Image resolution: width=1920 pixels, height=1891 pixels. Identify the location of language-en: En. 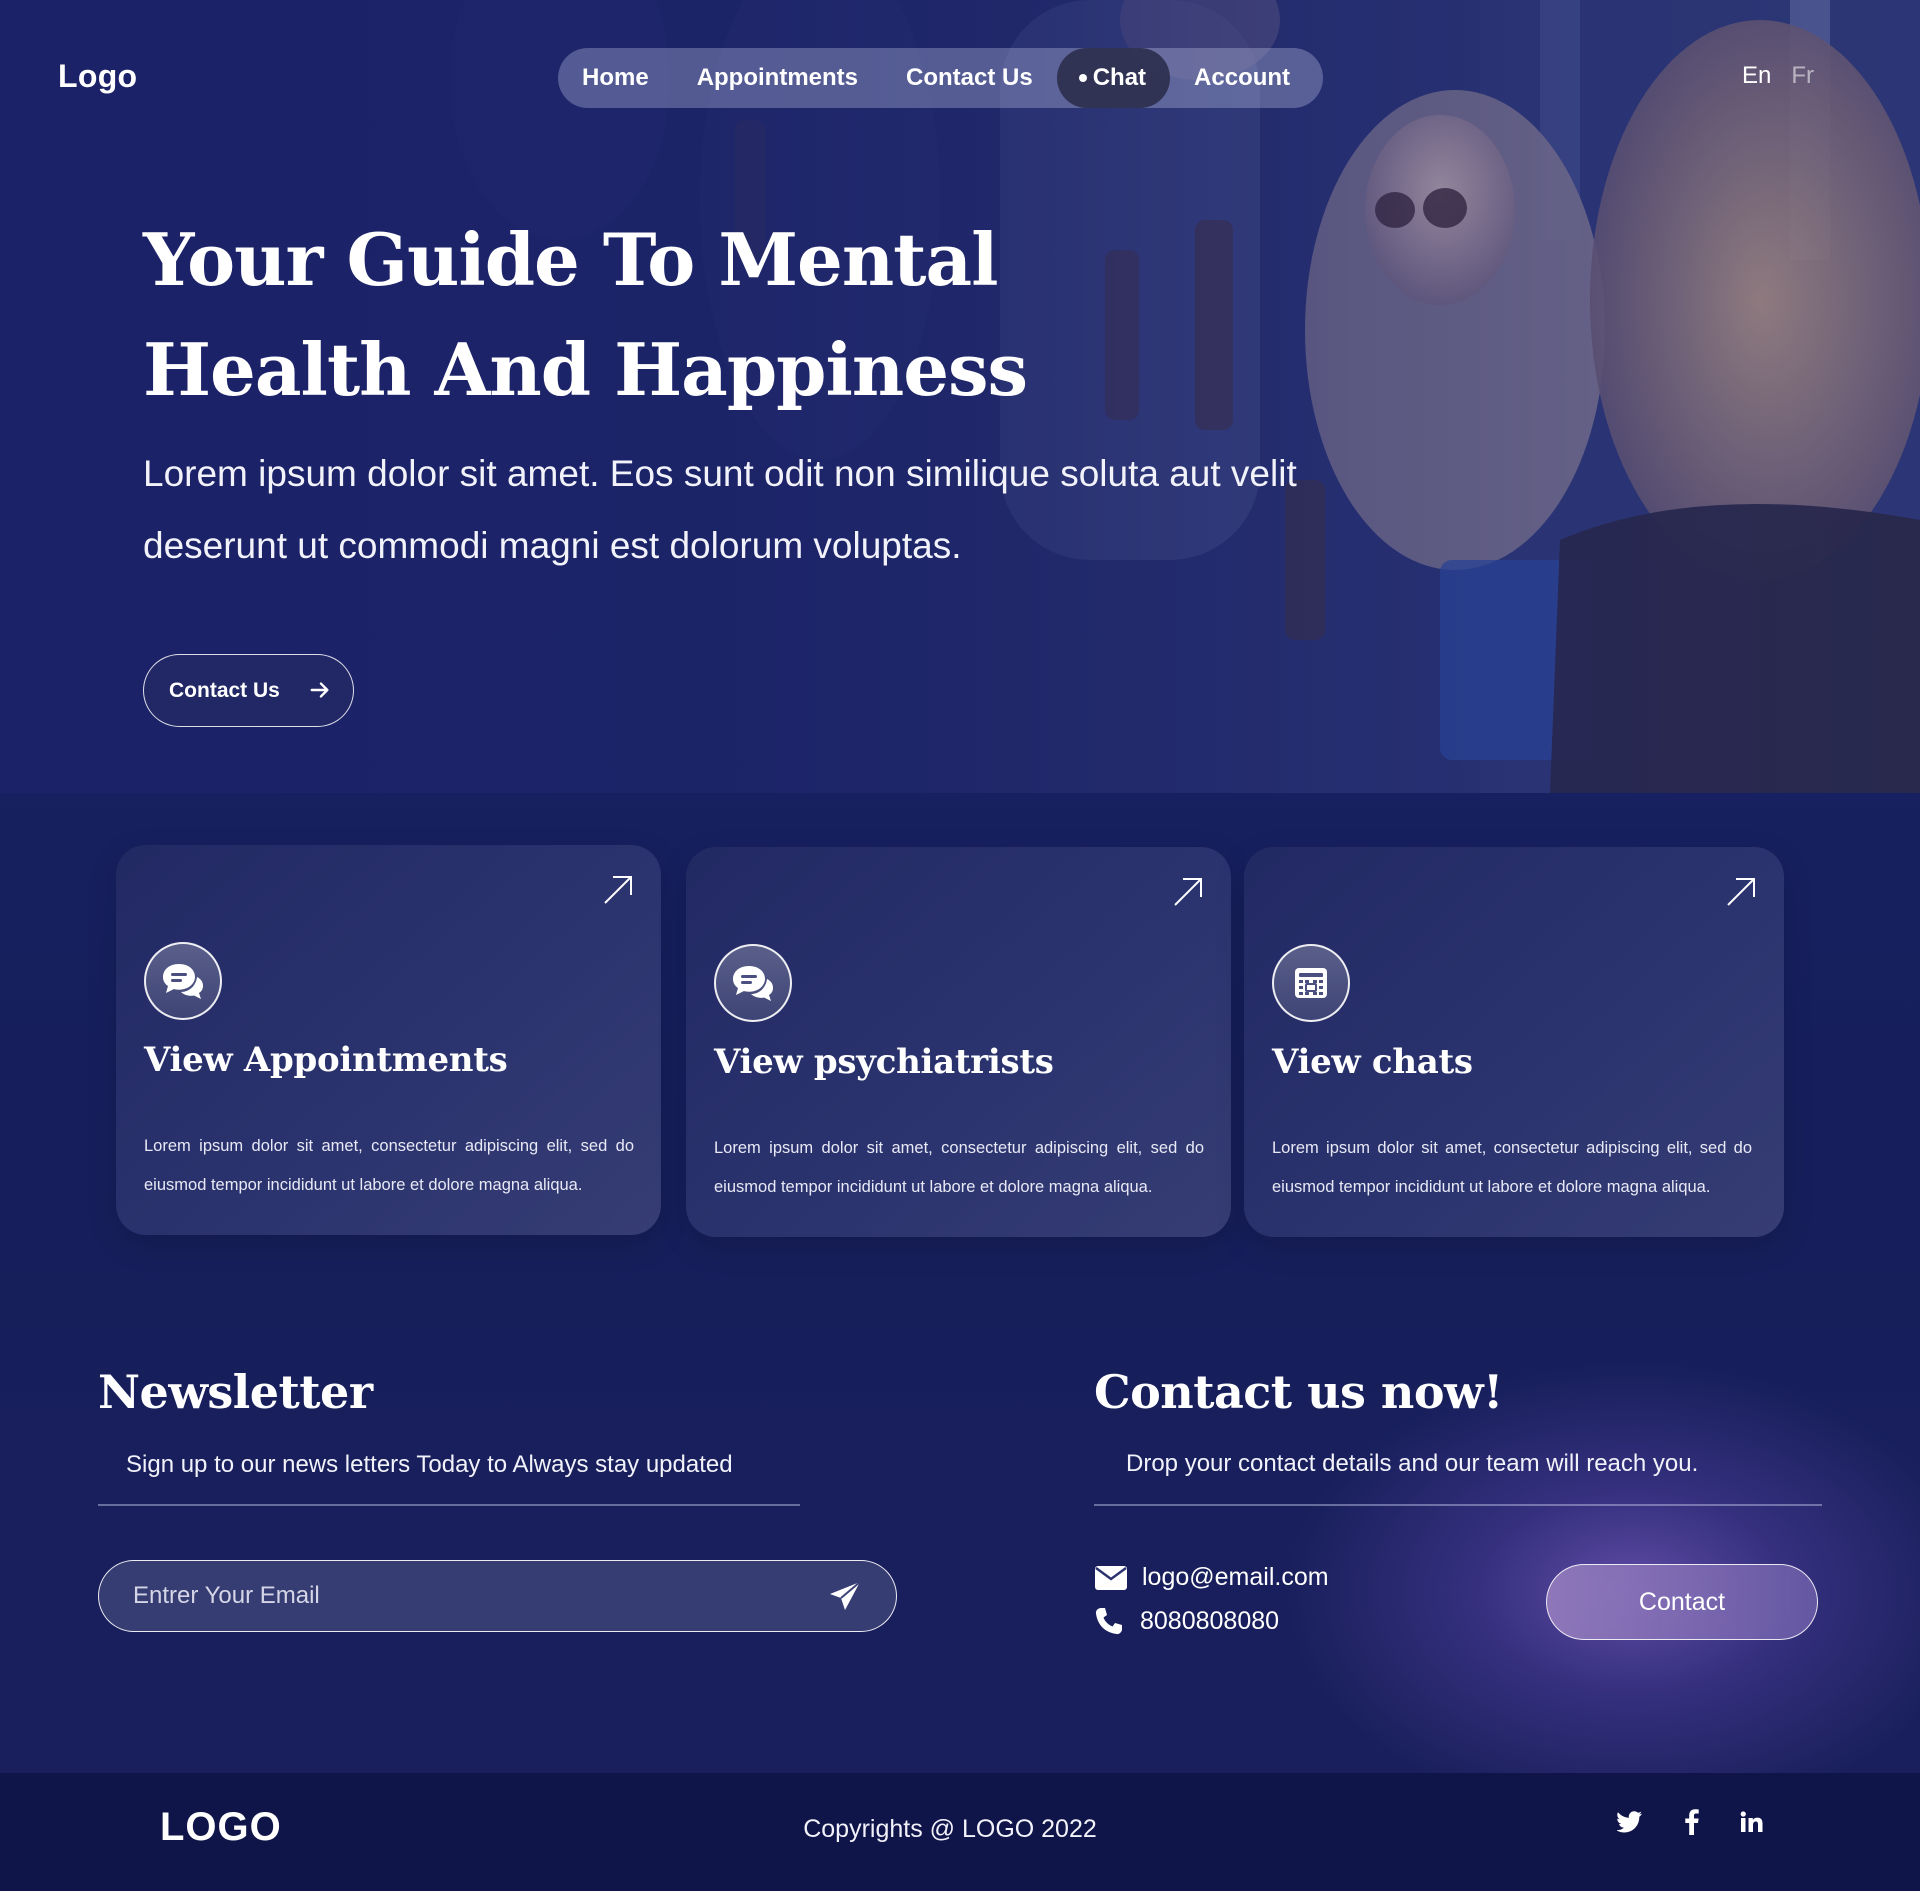
(1756, 76).